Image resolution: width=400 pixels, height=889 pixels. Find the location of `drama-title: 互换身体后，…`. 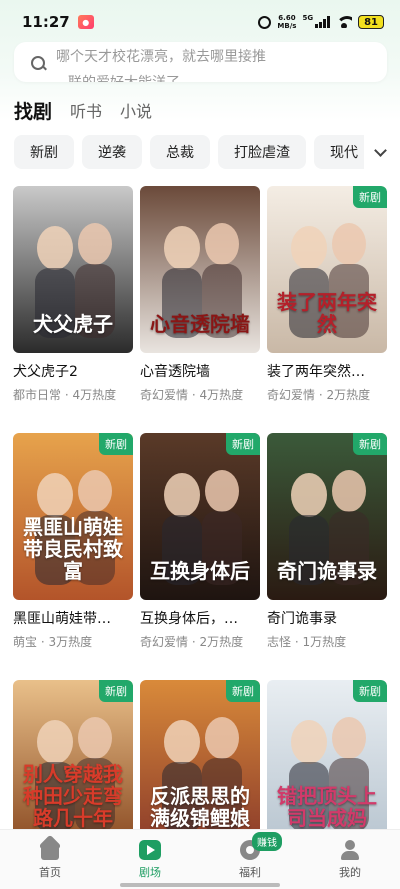

drama-title: 互换身体后，… is located at coordinates (200, 619).